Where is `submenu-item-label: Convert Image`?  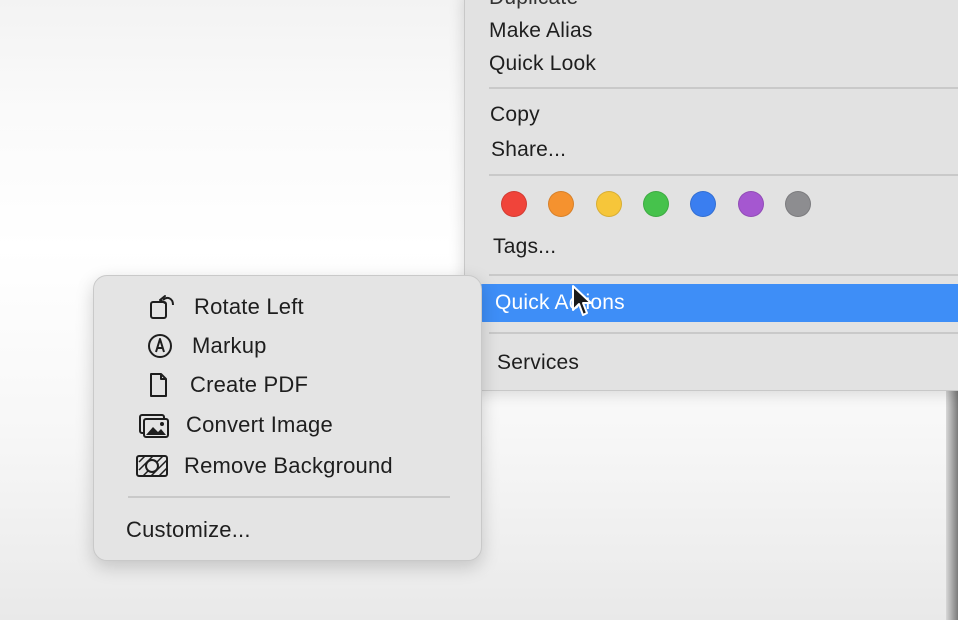
submenu-item-label: Convert Image is located at coordinates (259, 424).